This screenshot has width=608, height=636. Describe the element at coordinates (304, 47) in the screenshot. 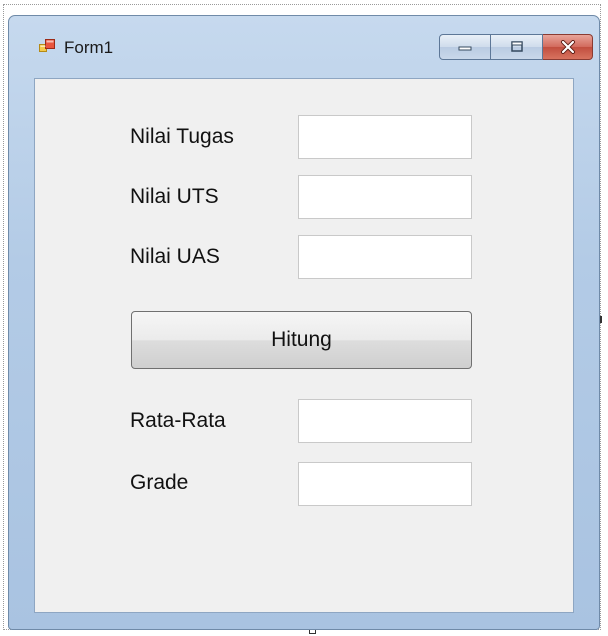

I see `title-bar: Form1` at that location.